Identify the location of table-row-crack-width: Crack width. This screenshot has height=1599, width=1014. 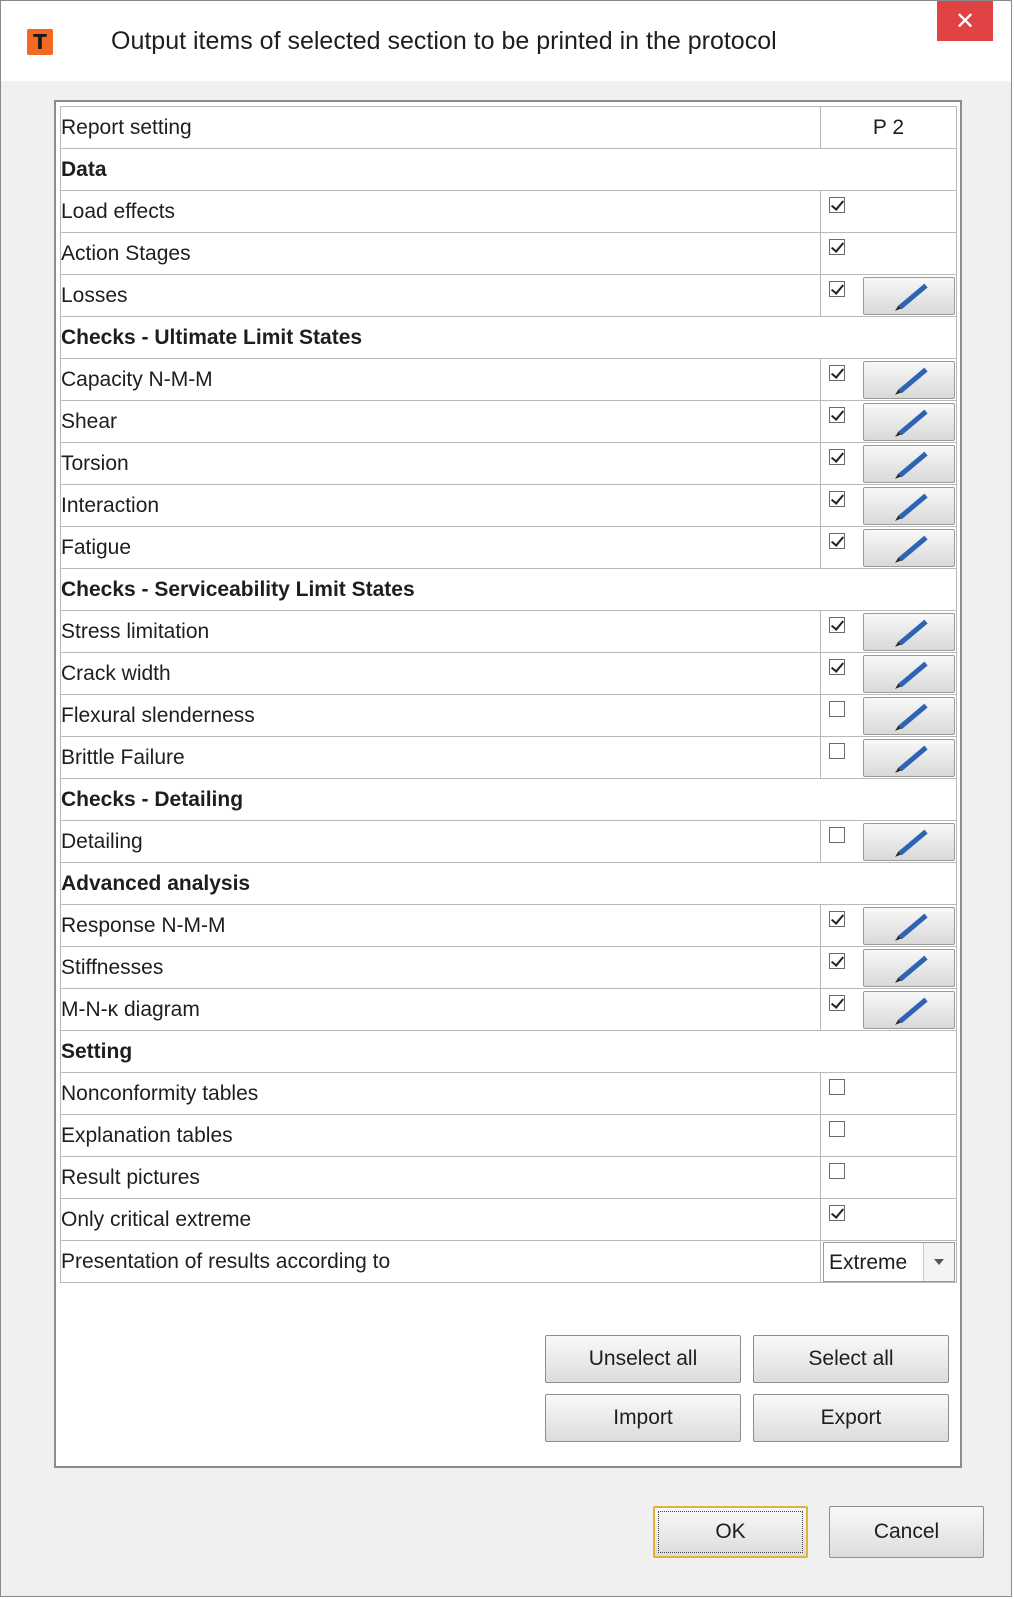
(508, 673).